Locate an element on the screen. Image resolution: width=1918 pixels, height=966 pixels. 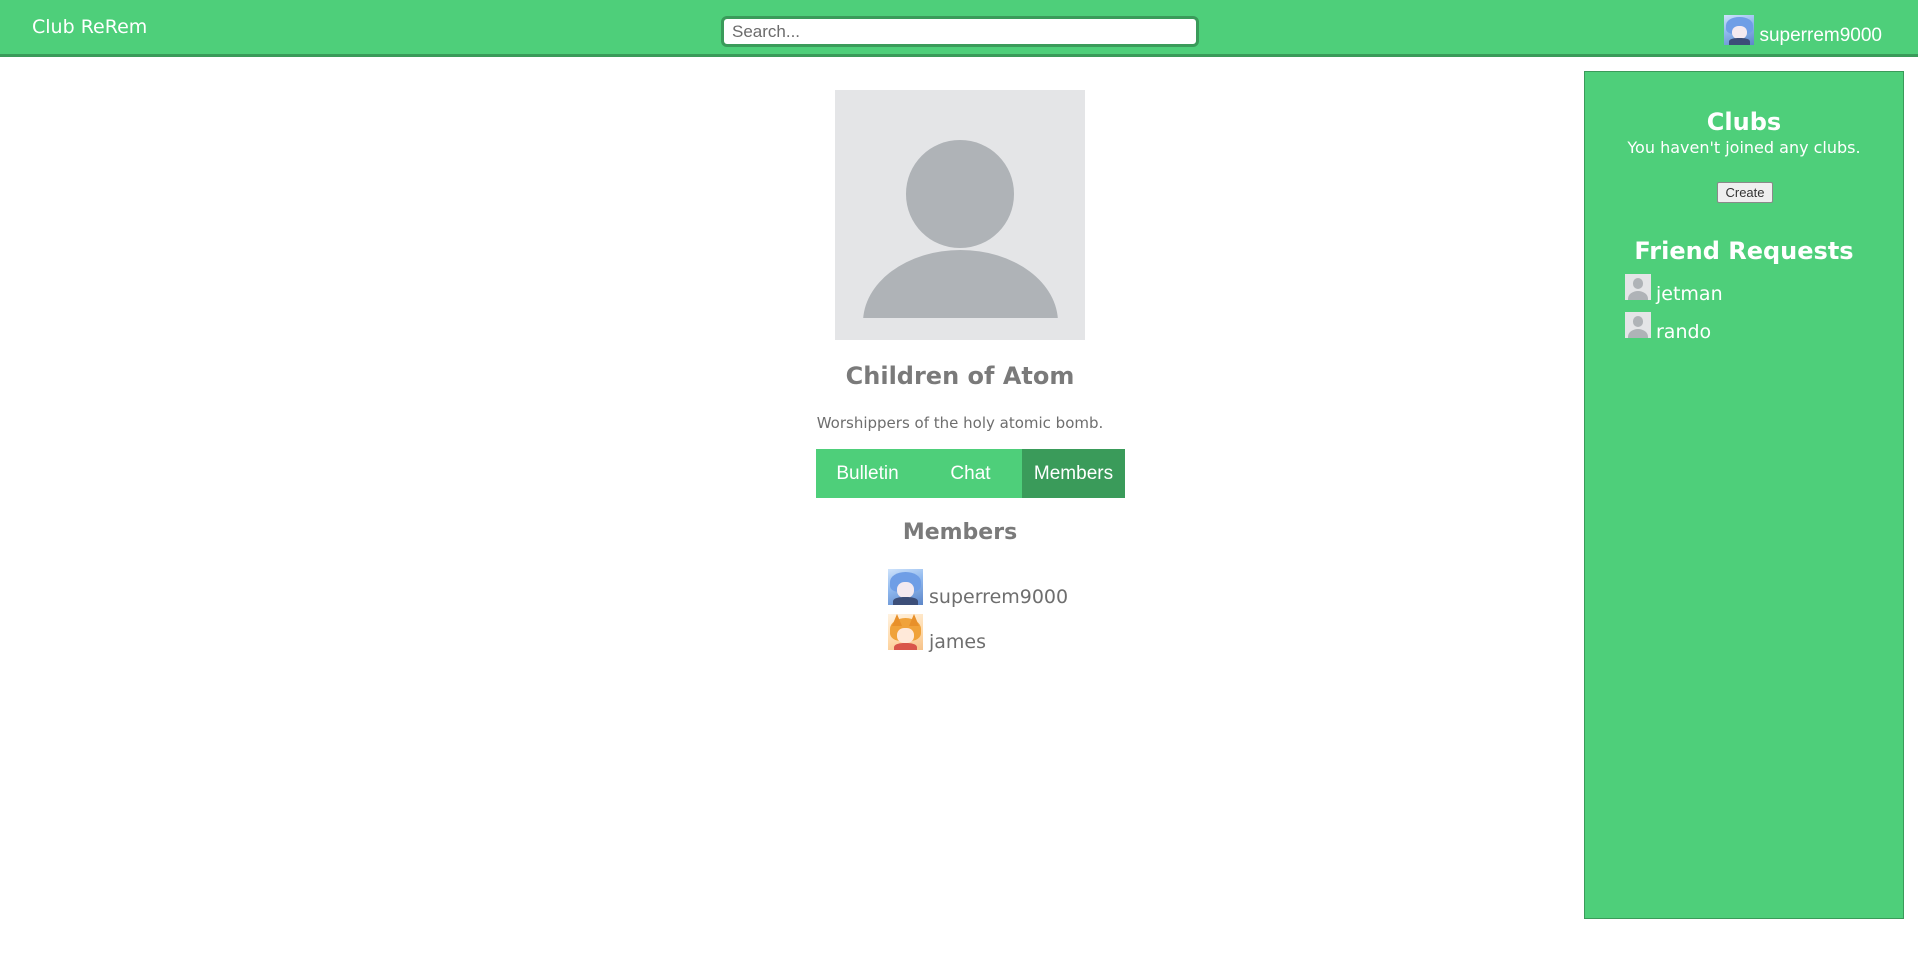
club-name: Children of Atom is located at coordinates (960, 376).